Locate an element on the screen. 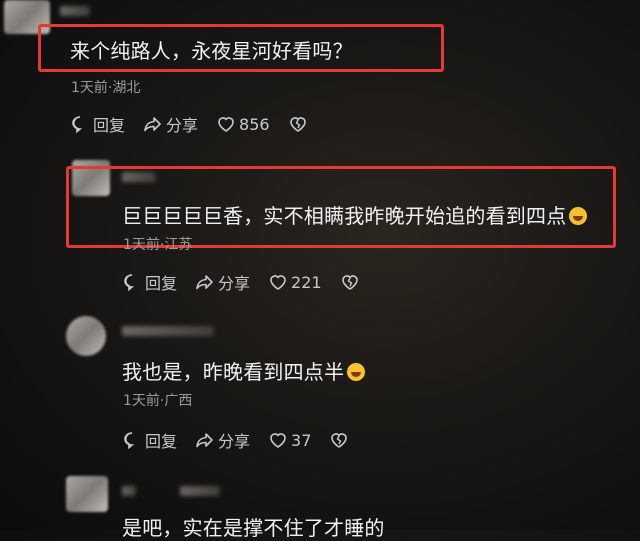 Image resolution: width=640 pixels, height=541 pixels. comment-actions: 回复 分享 221 is located at coordinates (251, 282).